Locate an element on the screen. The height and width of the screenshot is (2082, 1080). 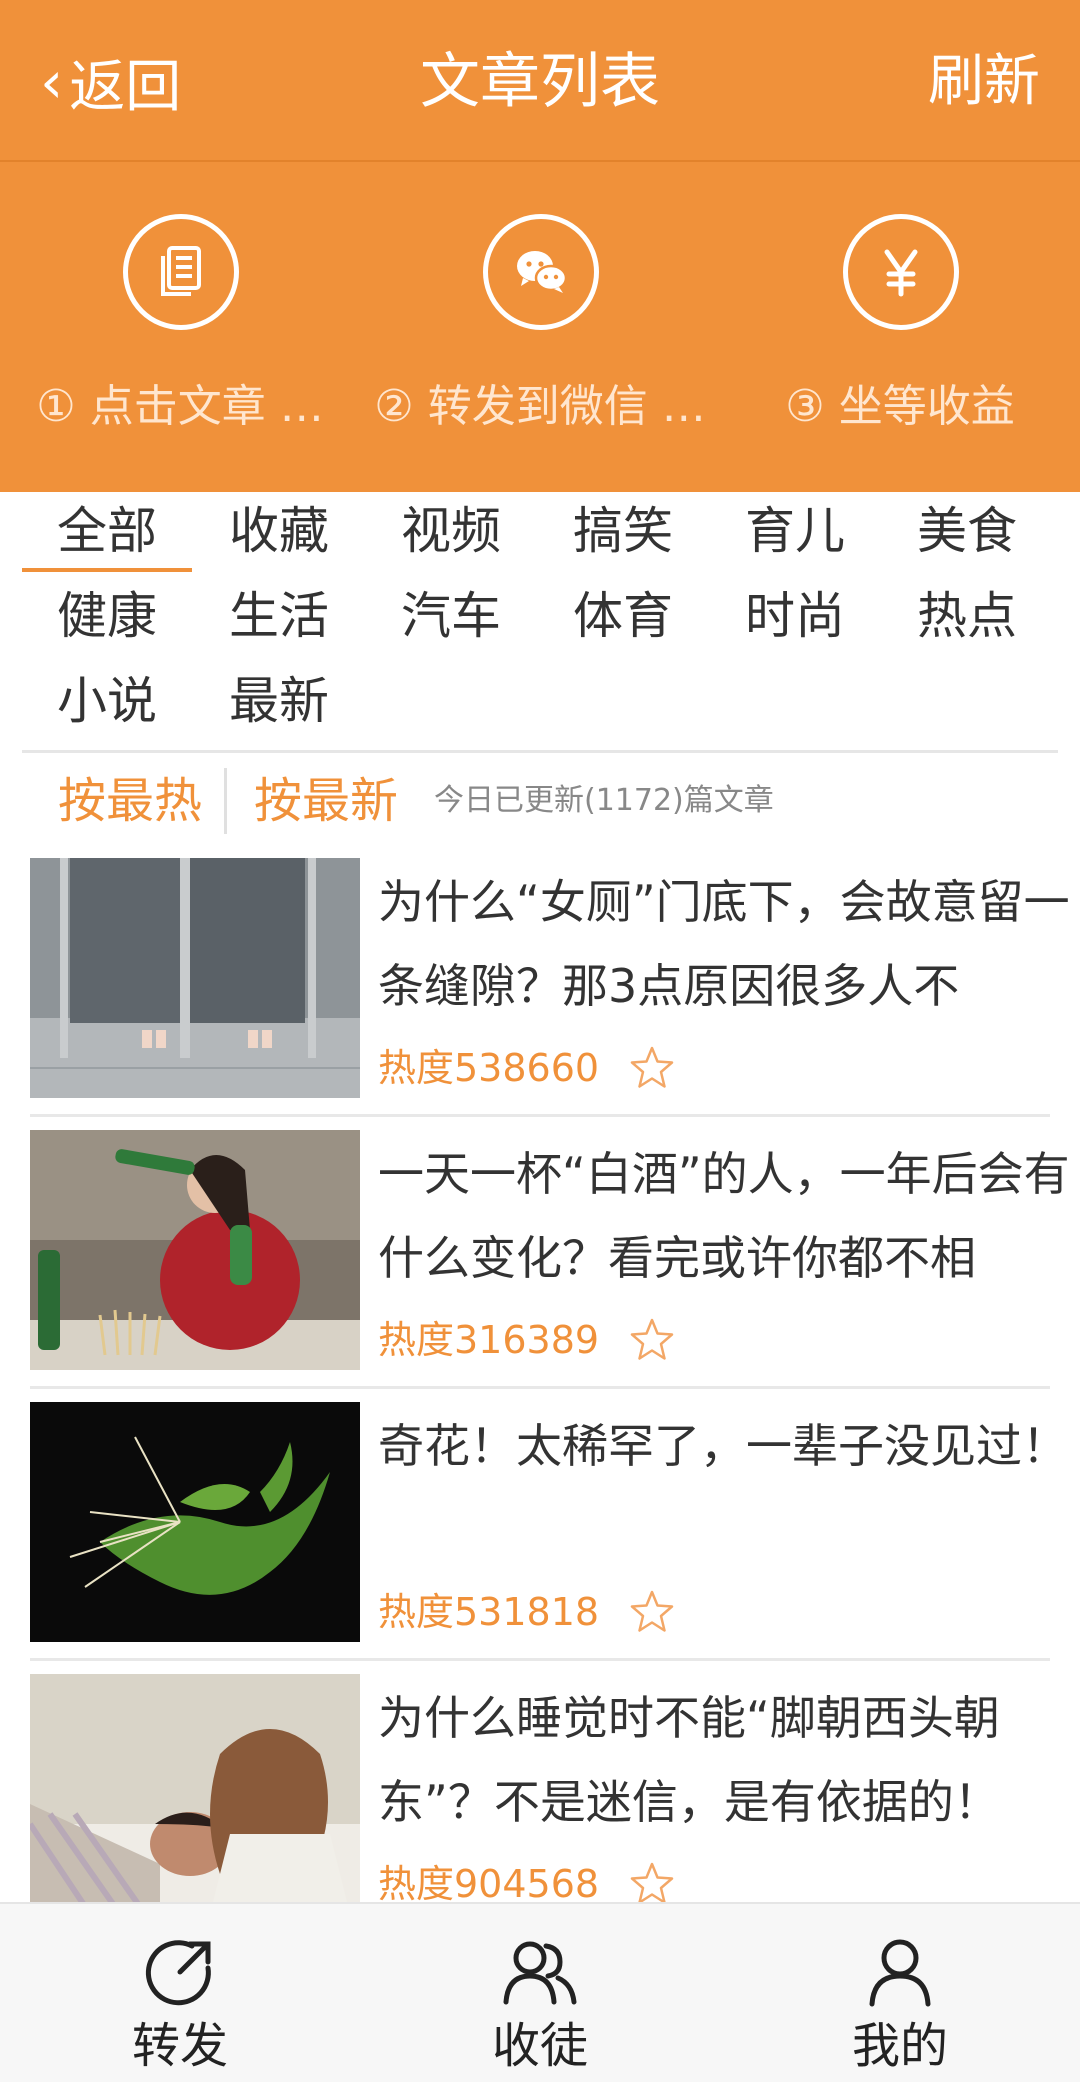
share-icon is located at coordinates (178, 1973).